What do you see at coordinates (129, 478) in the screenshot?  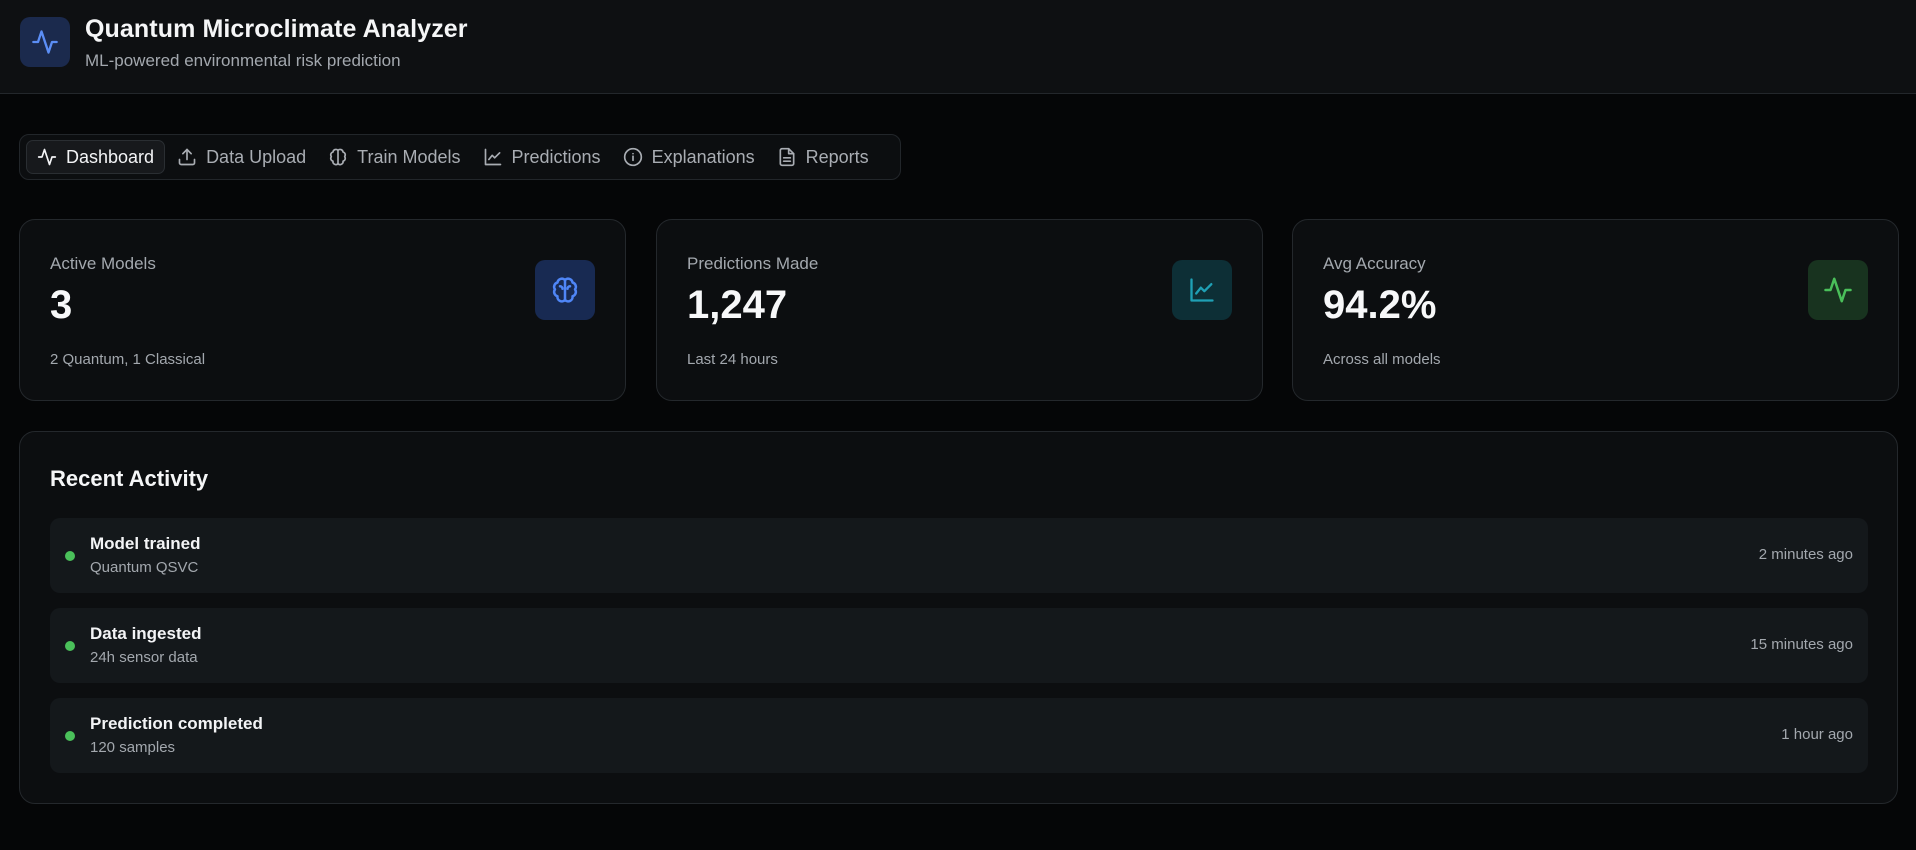 I see `recent-activity-title: Recent Activity` at bounding box center [129, 478].